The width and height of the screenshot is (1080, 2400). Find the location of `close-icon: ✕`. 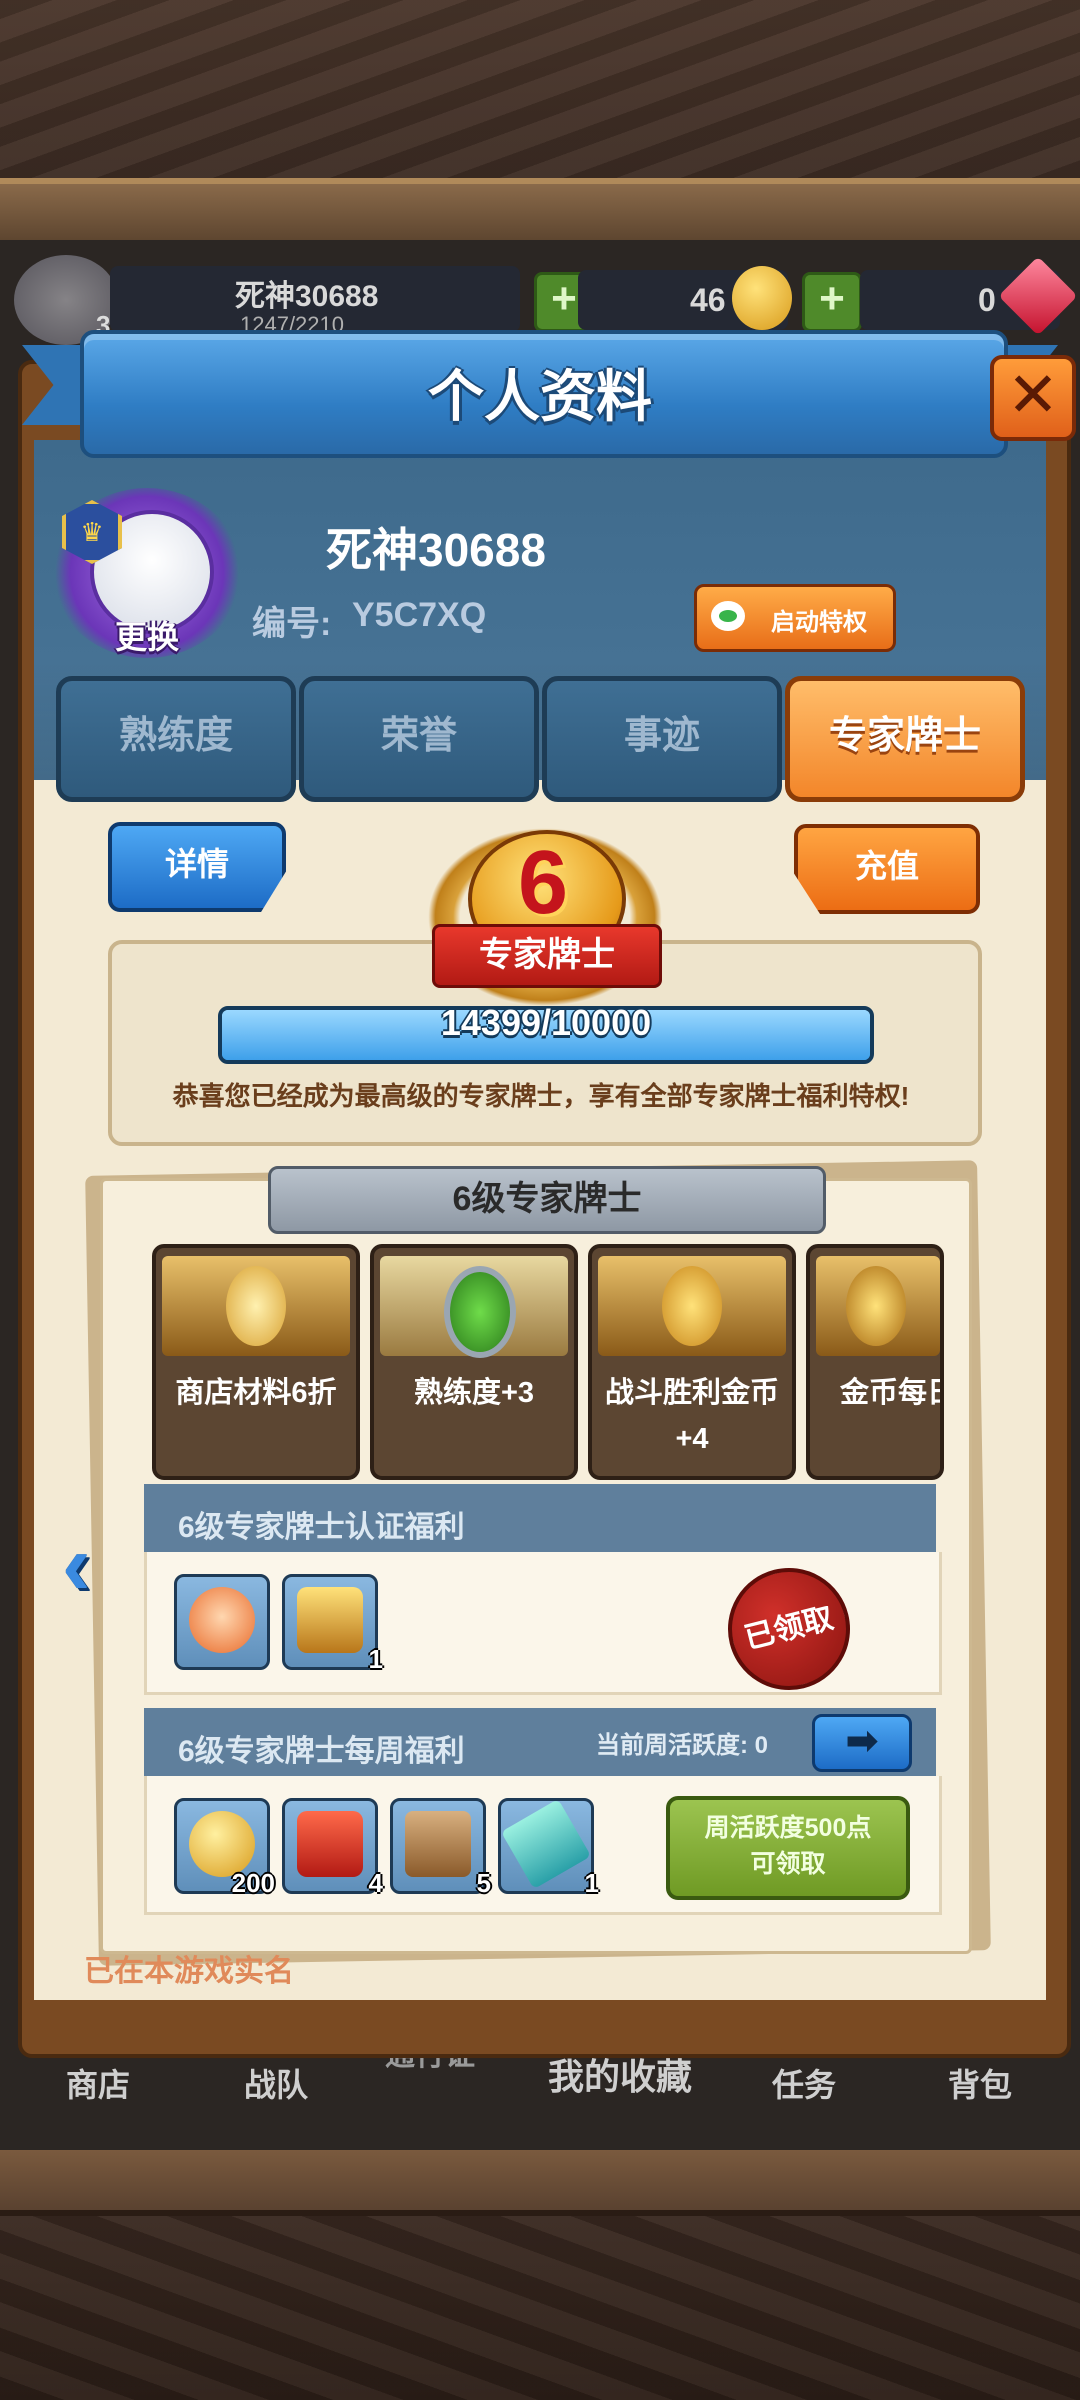

close-icon: ✕ is located at coordinates (1033, 395).